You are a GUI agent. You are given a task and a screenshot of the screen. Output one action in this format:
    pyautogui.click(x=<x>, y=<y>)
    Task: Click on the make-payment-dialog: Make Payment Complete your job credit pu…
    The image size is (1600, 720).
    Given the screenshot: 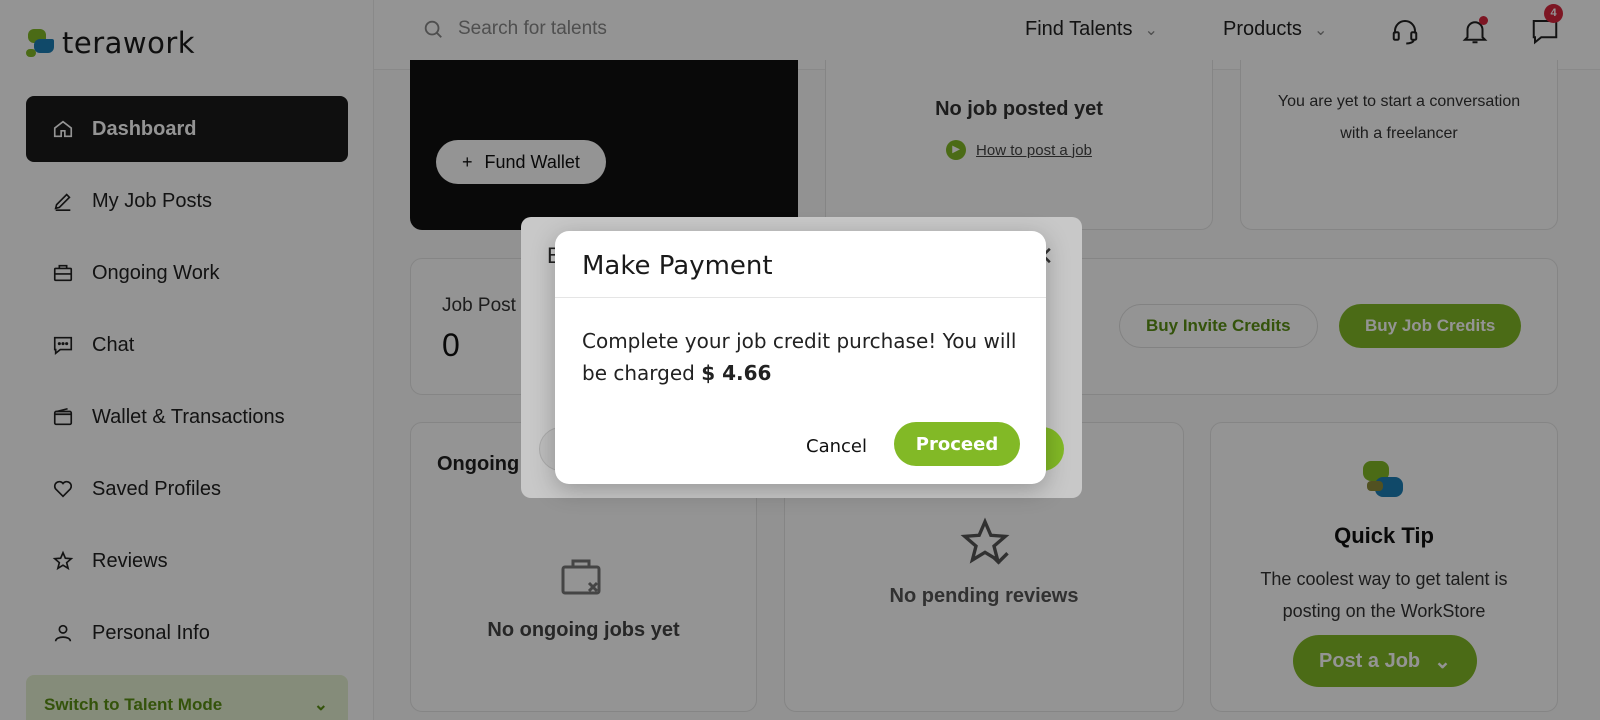 What is the action you would take?
    pyautogui.click(x=800, y=357)
    